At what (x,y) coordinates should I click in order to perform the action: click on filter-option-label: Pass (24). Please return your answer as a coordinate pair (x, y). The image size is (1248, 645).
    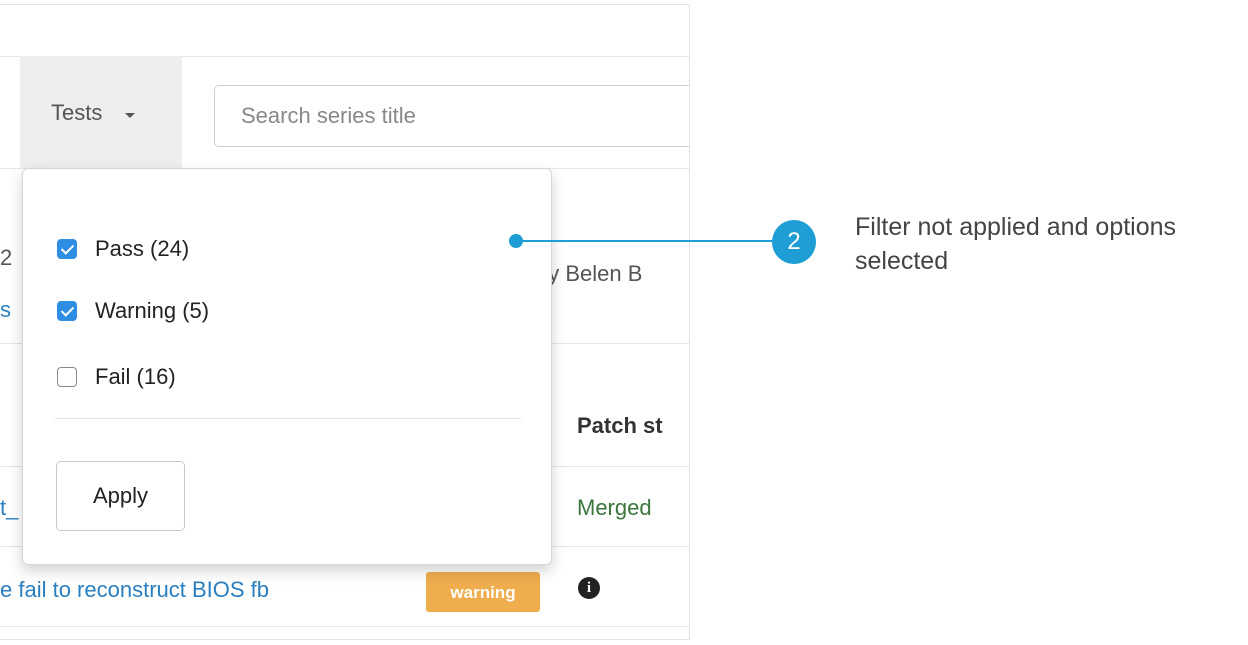
    Looking at the image, I should click on (142, 248).